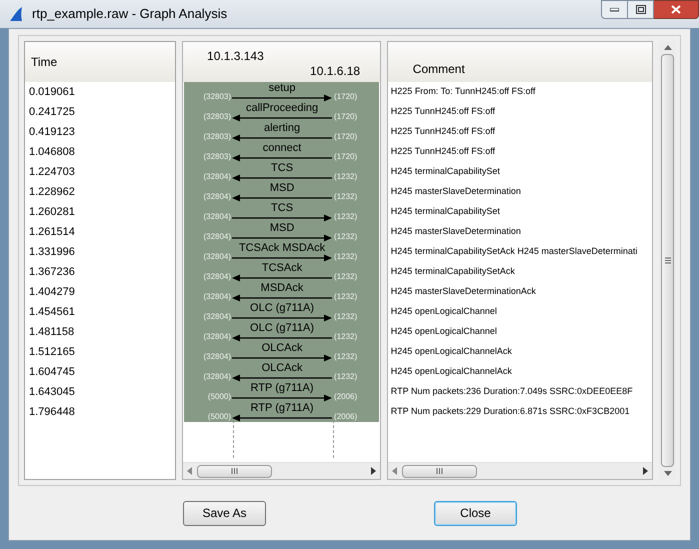  What do you see at coordinates (463, 91) in the screenshot?
I see `comment-cell-text: H225 From: To: TunnH245:off FS:off` at bounding box center [463, 91].